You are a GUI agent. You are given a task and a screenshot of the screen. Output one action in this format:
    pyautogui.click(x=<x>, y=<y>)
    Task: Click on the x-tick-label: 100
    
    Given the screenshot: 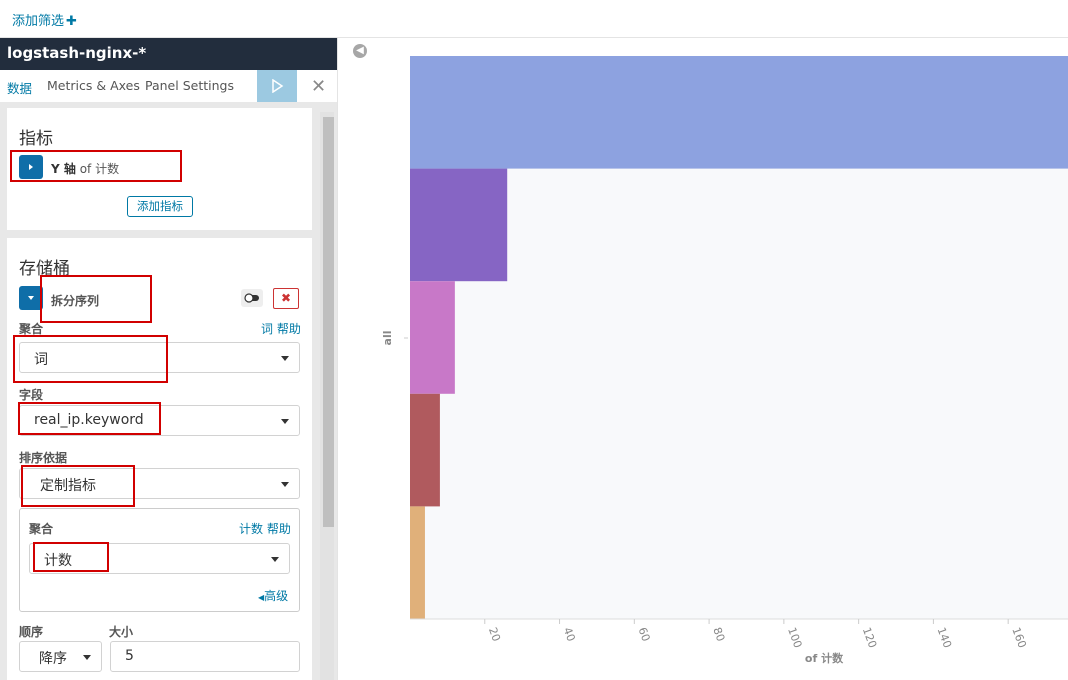 What is the action you would take?
    pyautogui.click(x=794, y=638)
    